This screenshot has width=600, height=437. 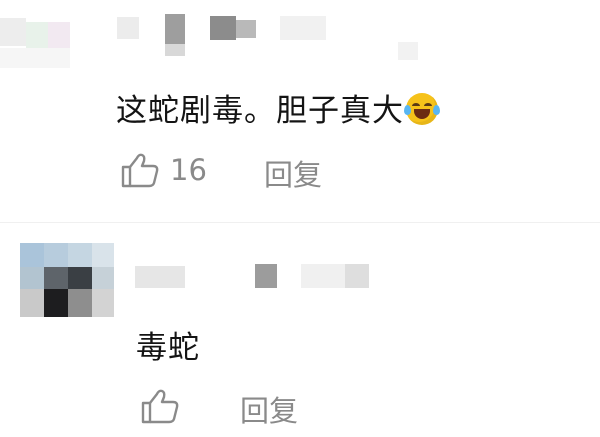 I want to click on comment-text: 这蛇剧毒。胆子真大, so click(x=278, y=107).